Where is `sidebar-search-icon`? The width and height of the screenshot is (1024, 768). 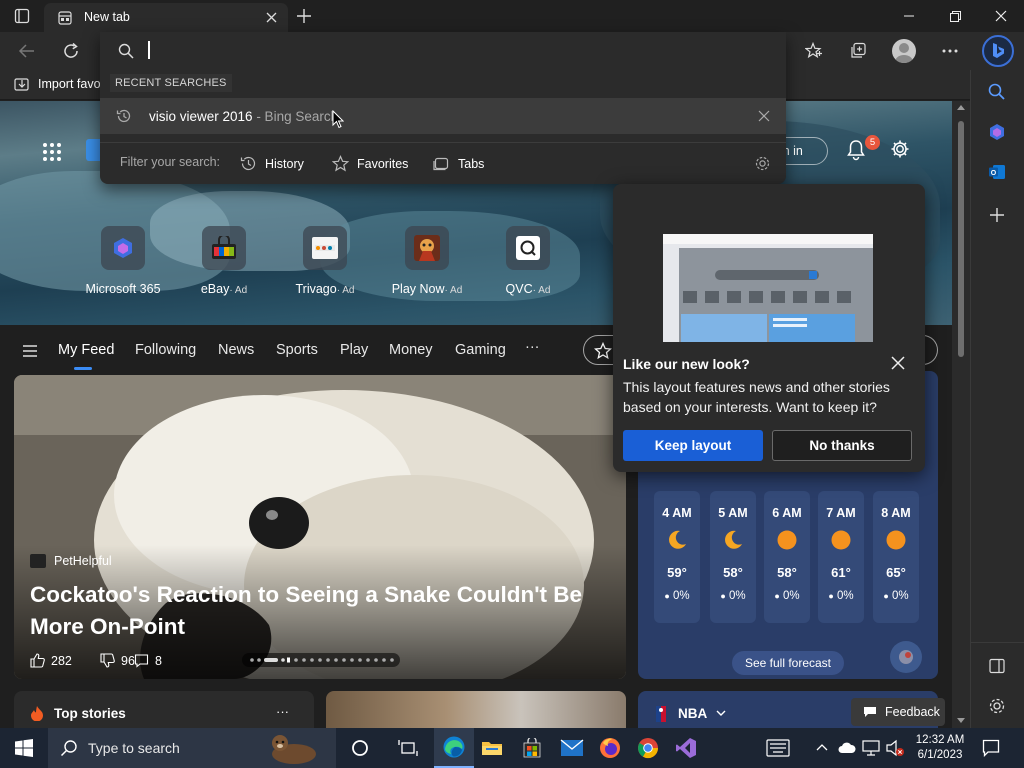
sidebar-search-icon is located at coordinates (997, 92).